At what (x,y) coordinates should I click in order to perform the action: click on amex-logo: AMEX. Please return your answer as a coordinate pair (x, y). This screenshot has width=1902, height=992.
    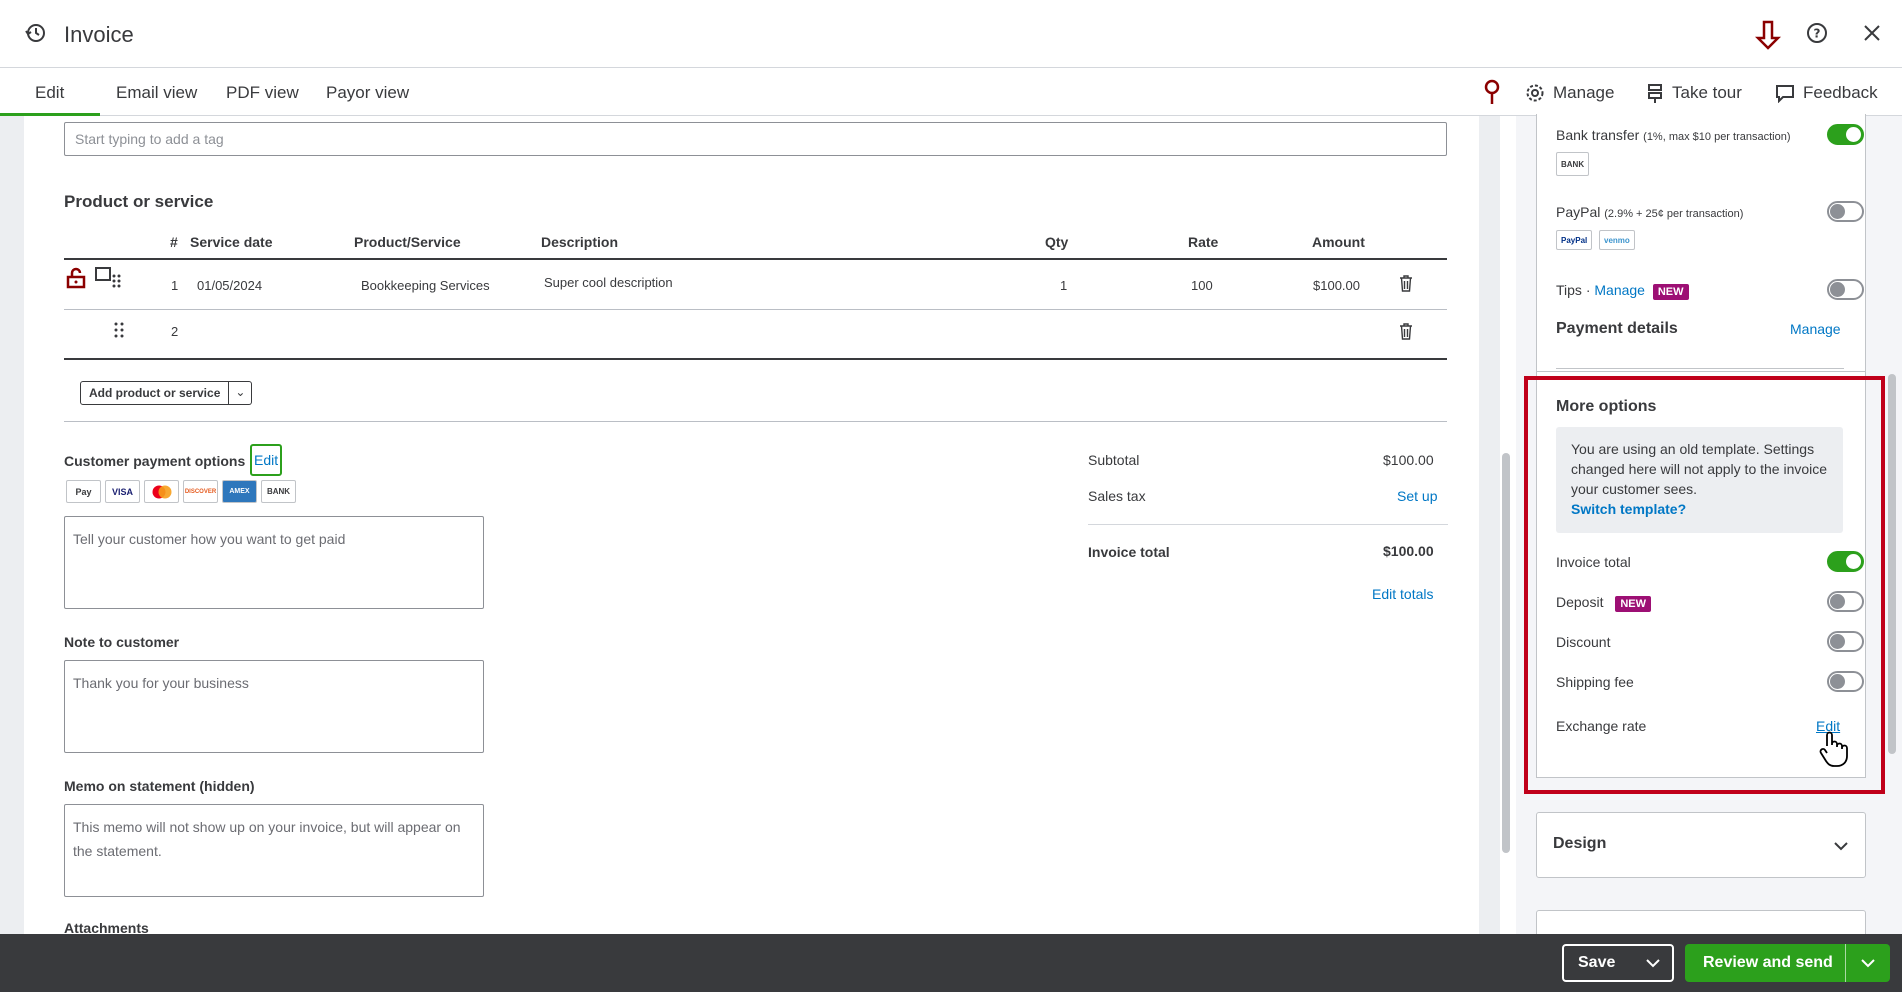
    Looking at the image, I should click on (239, 491).